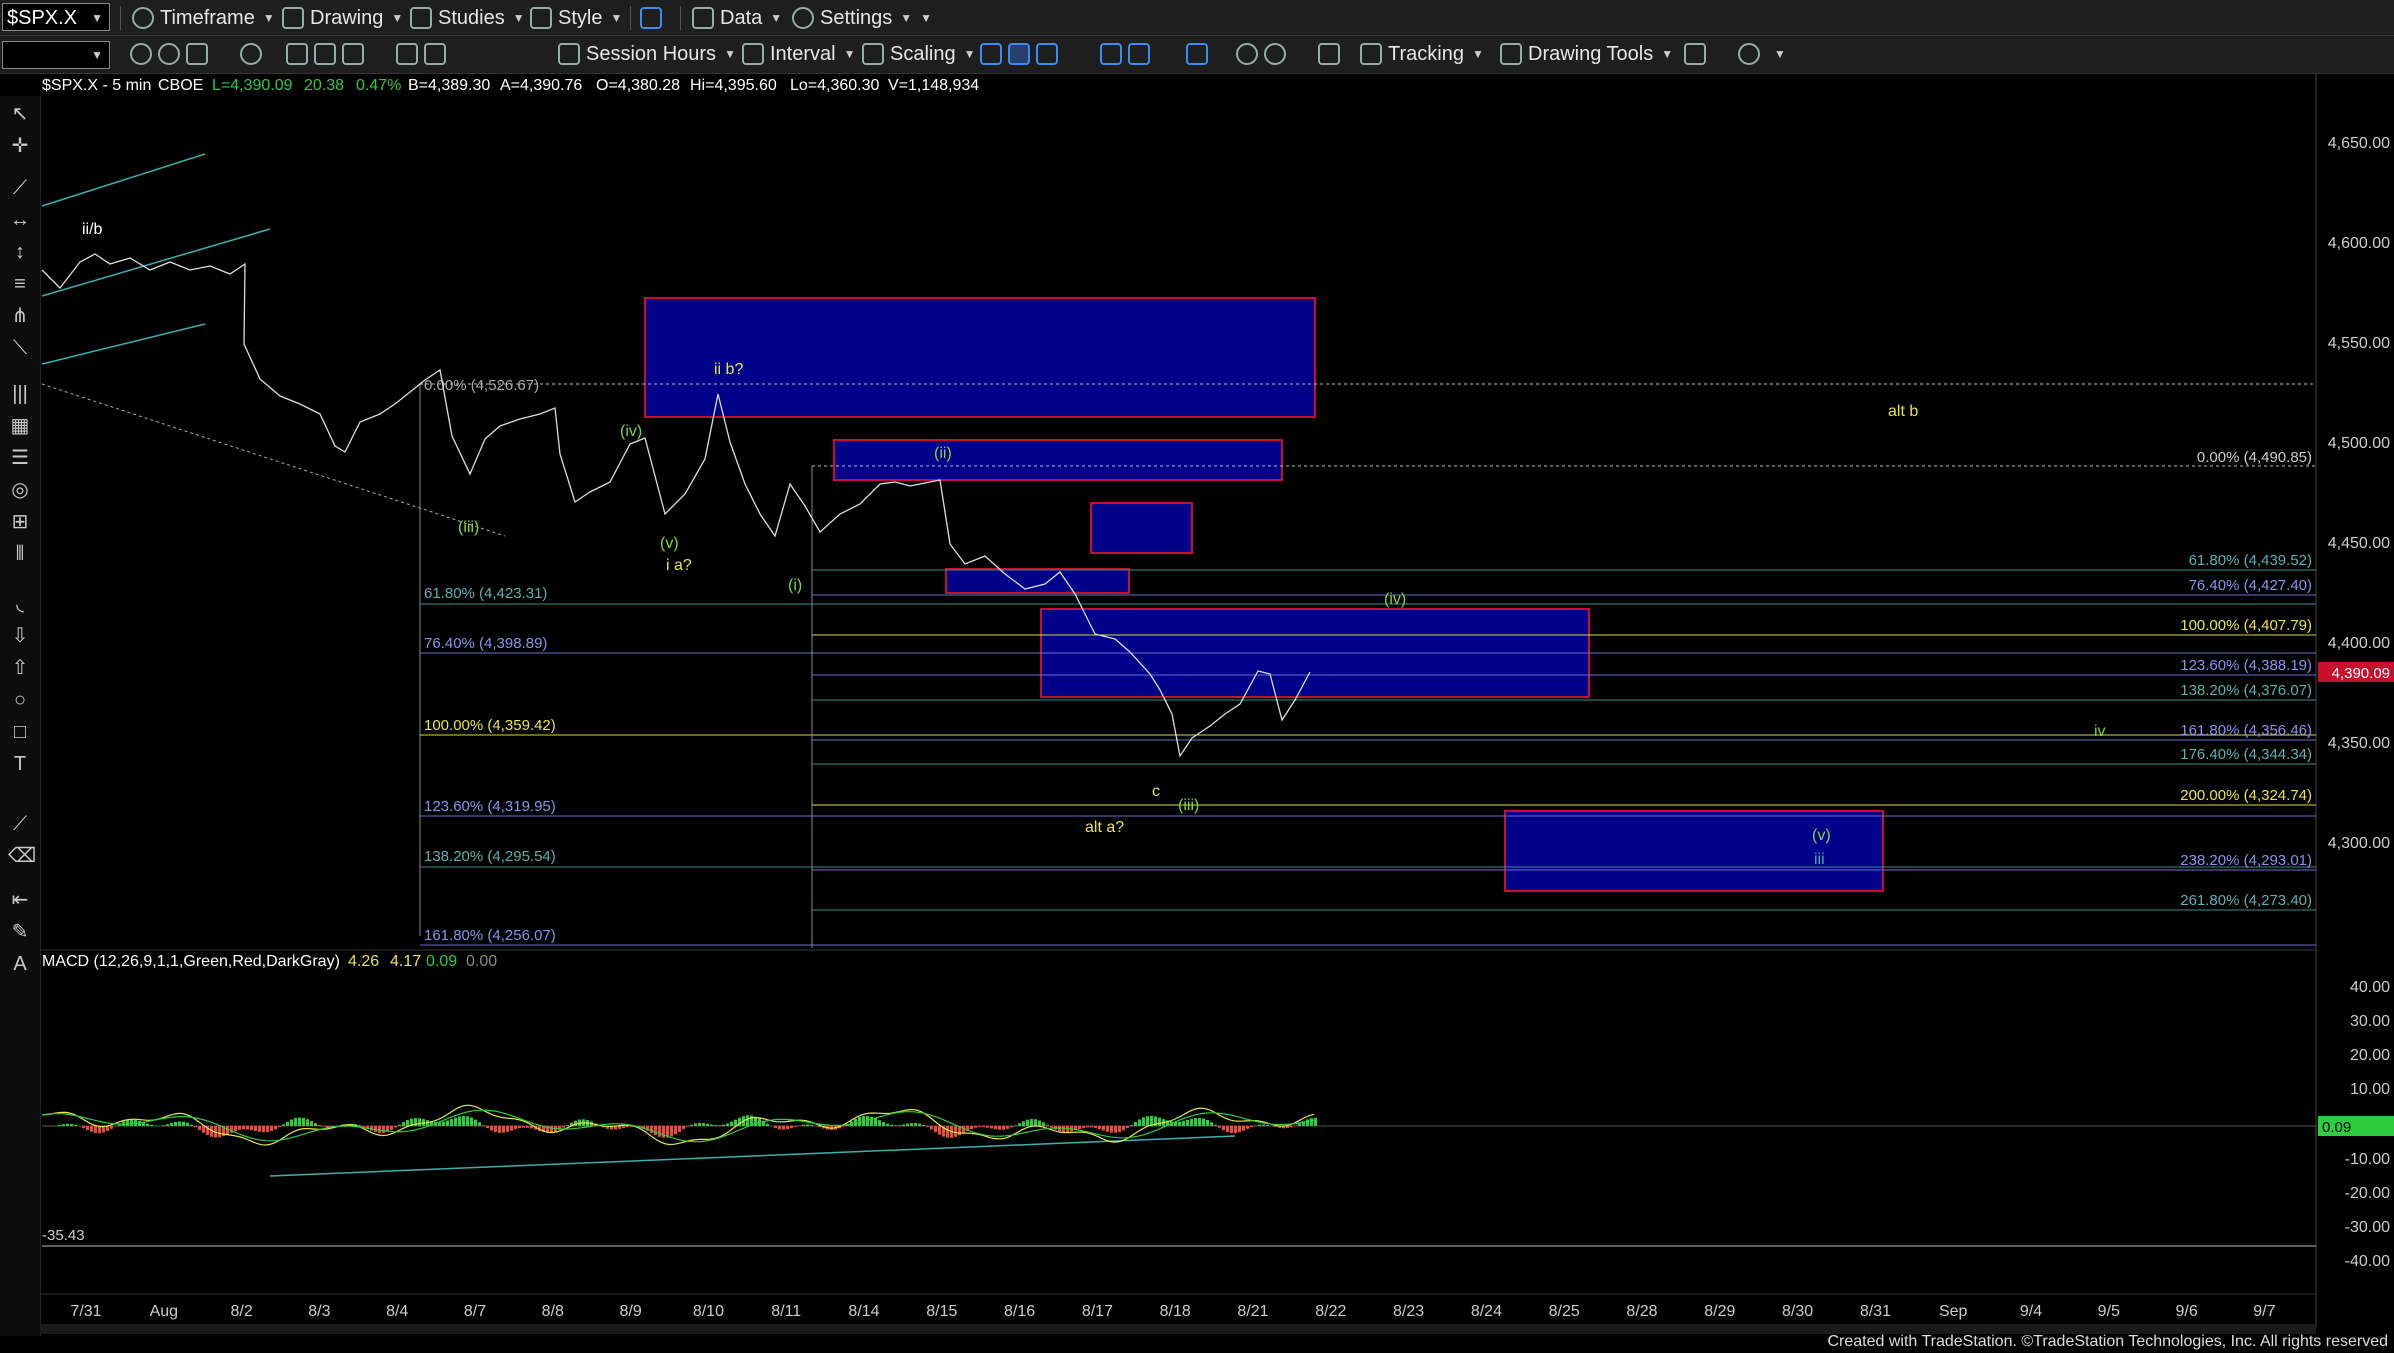 This screenshot has height=1353, width=2394. What do you see at coordinates (576, 18) in the screenshot?
I see `style-menu: Style ▼` at bounding box center [576, 18].